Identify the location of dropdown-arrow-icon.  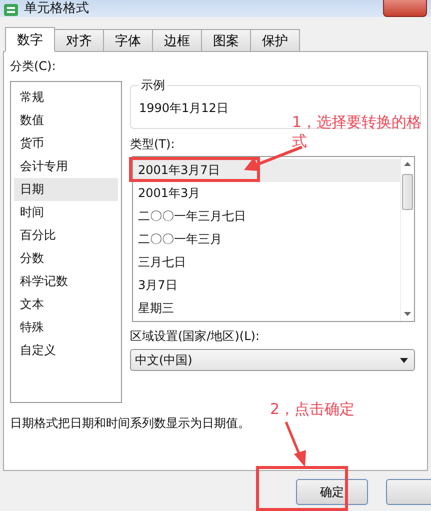
(404, 360).